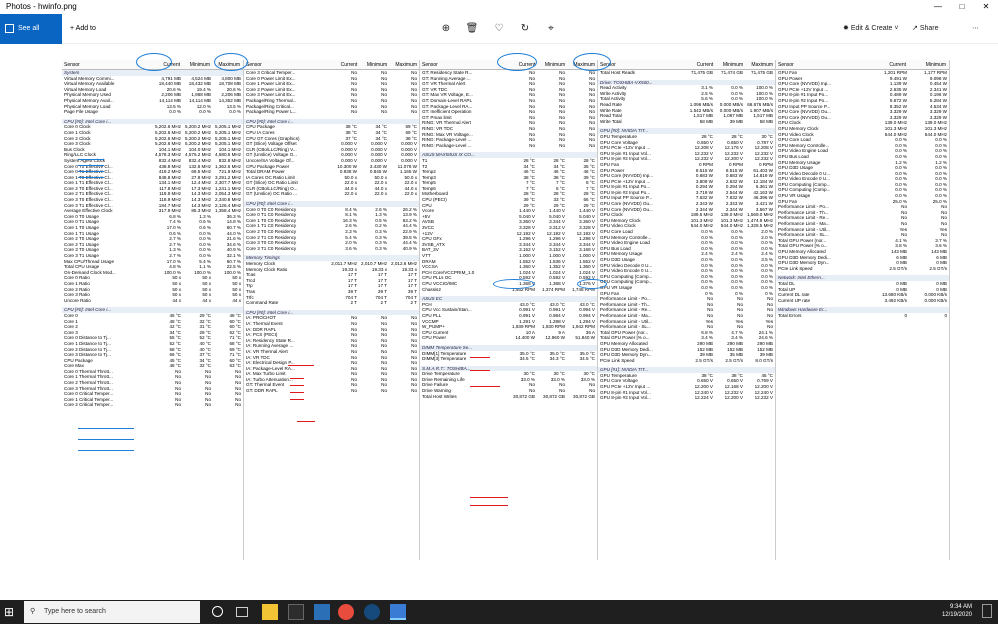 This screenshot has height=624, width=998. Describe the element at coordinates (439, 396) in the screenshot. I see `sensor-name: Total Host Writes` at that location.